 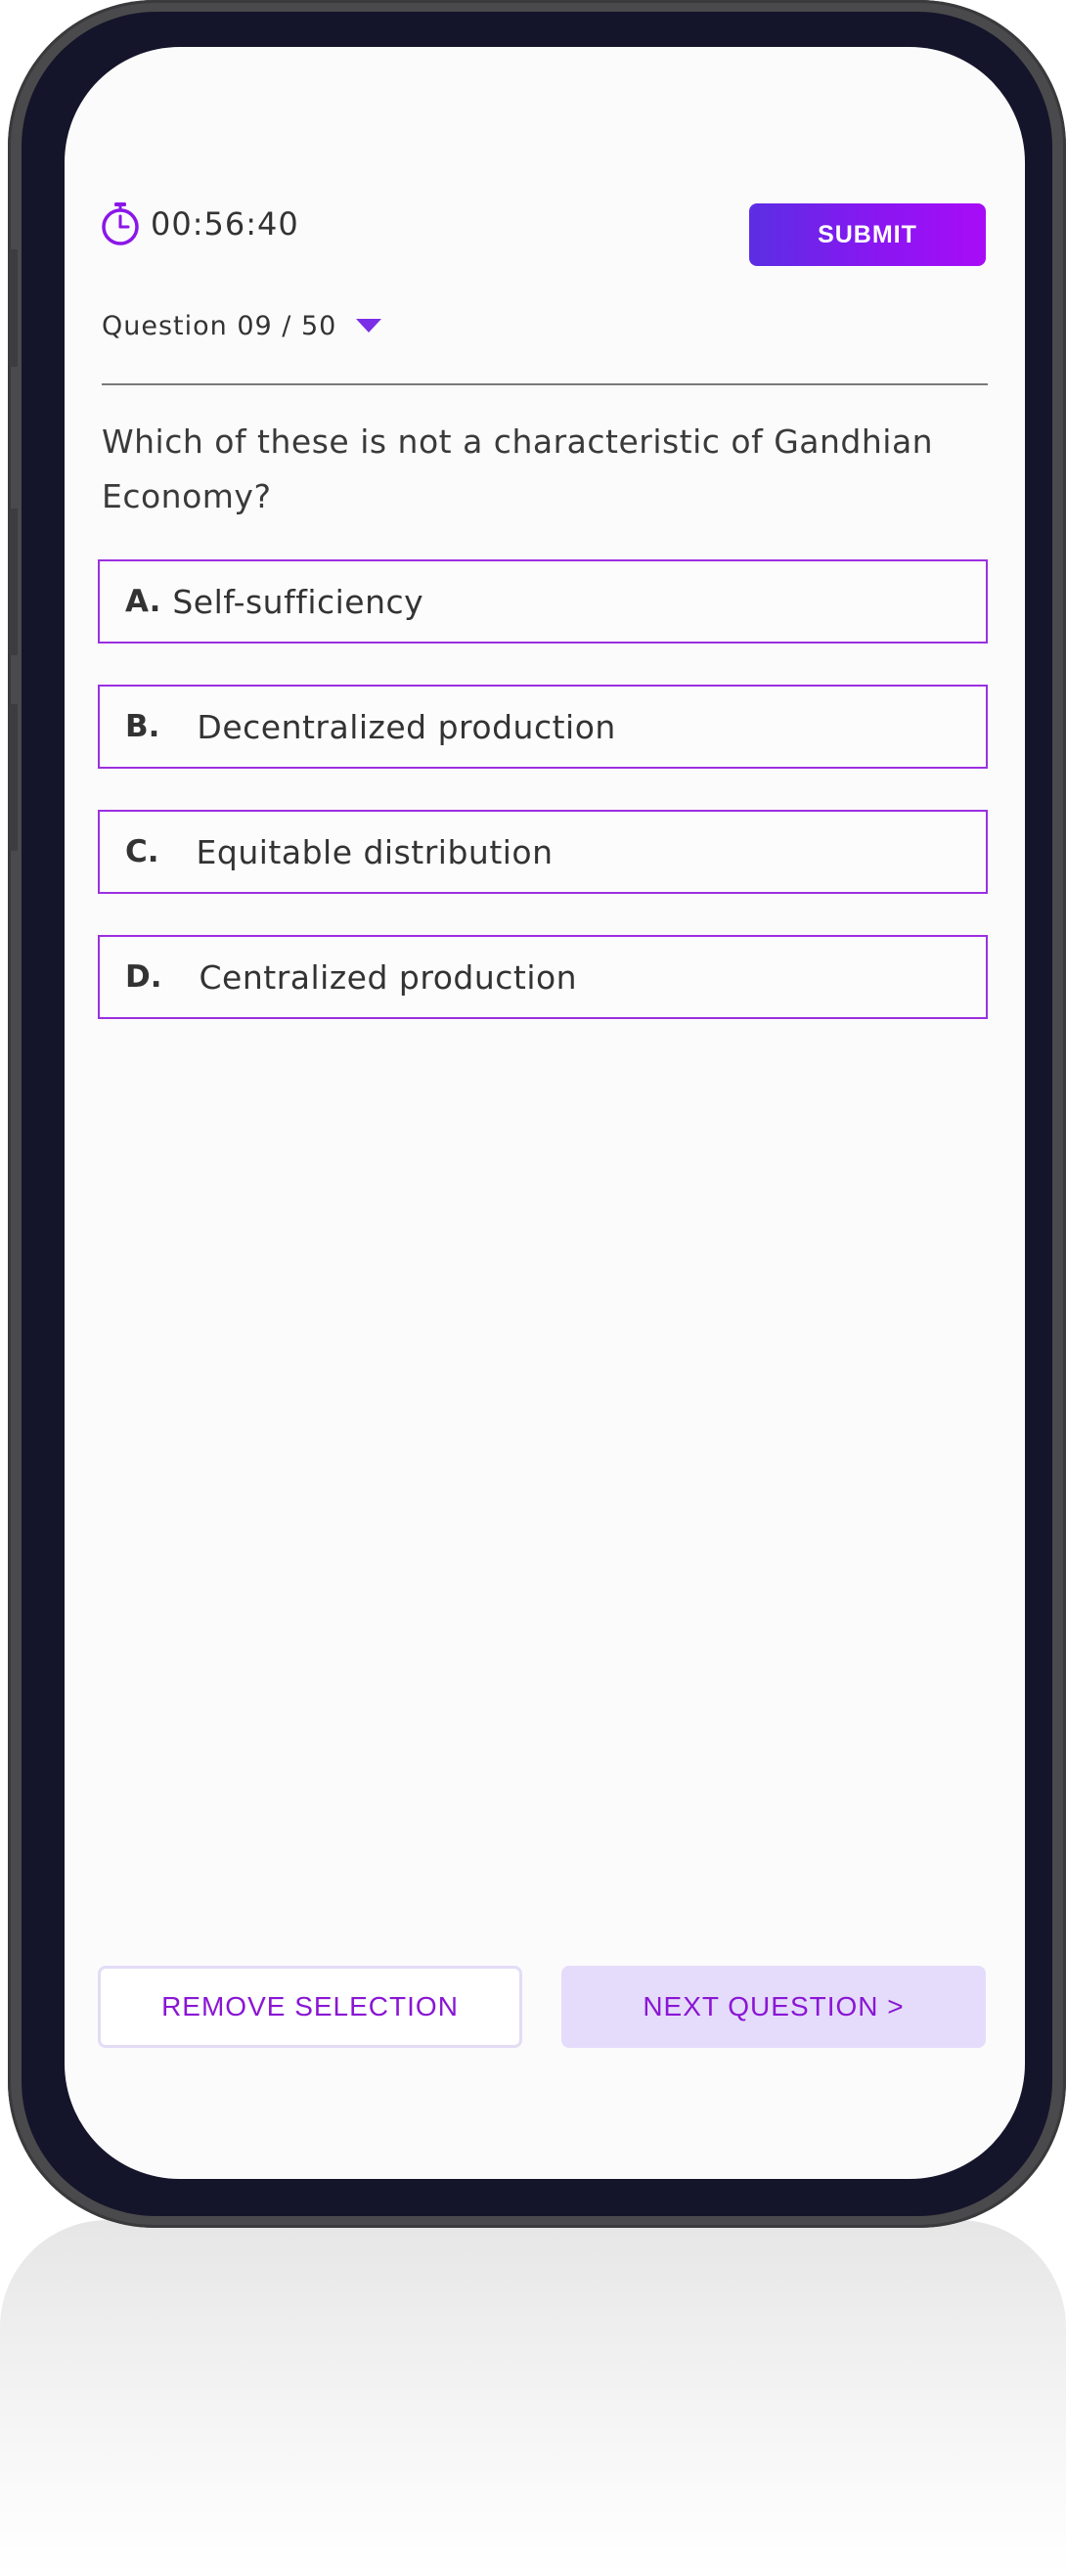 I want to click on option-a: A. Self-sufficiency, so click(x=543, y=602).